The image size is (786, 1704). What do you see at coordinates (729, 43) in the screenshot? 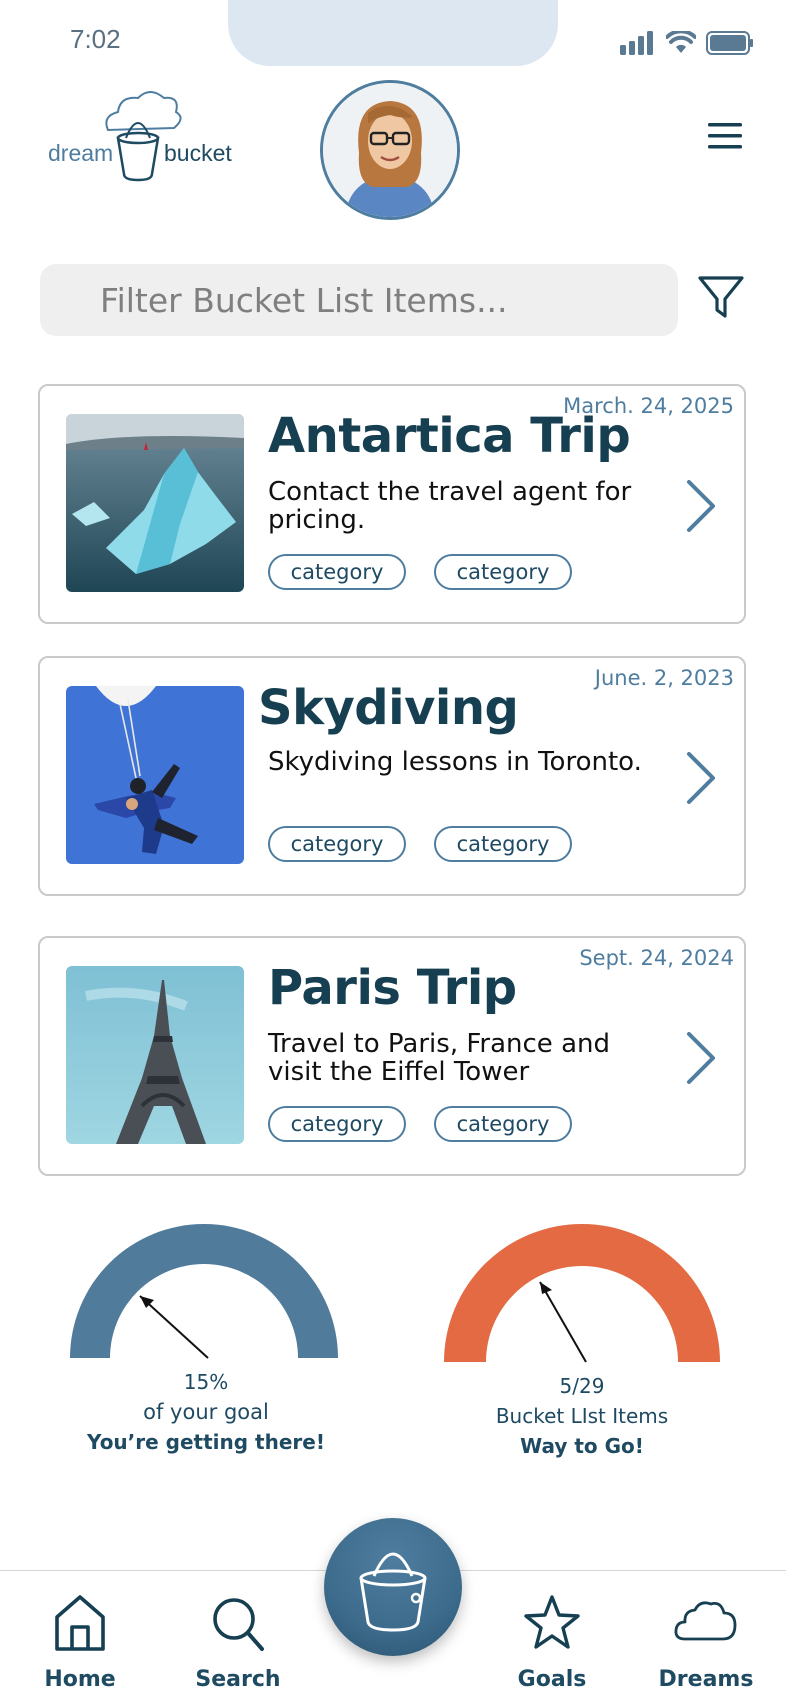
I see `battery-icon` at bounding box center [729, 43].